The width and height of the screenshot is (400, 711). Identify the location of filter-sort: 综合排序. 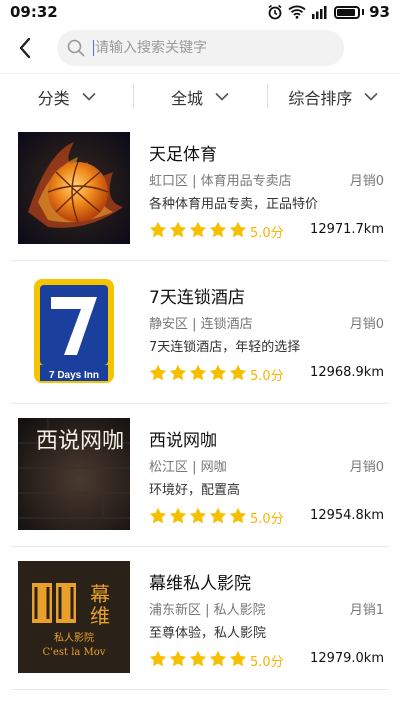
(333, 96).